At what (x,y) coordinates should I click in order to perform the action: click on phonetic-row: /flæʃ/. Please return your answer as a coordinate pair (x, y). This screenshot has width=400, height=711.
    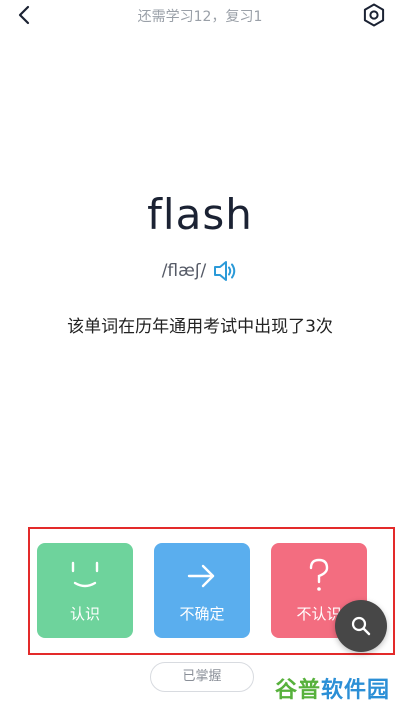
    Looking at the image, I should click on (200, 271).